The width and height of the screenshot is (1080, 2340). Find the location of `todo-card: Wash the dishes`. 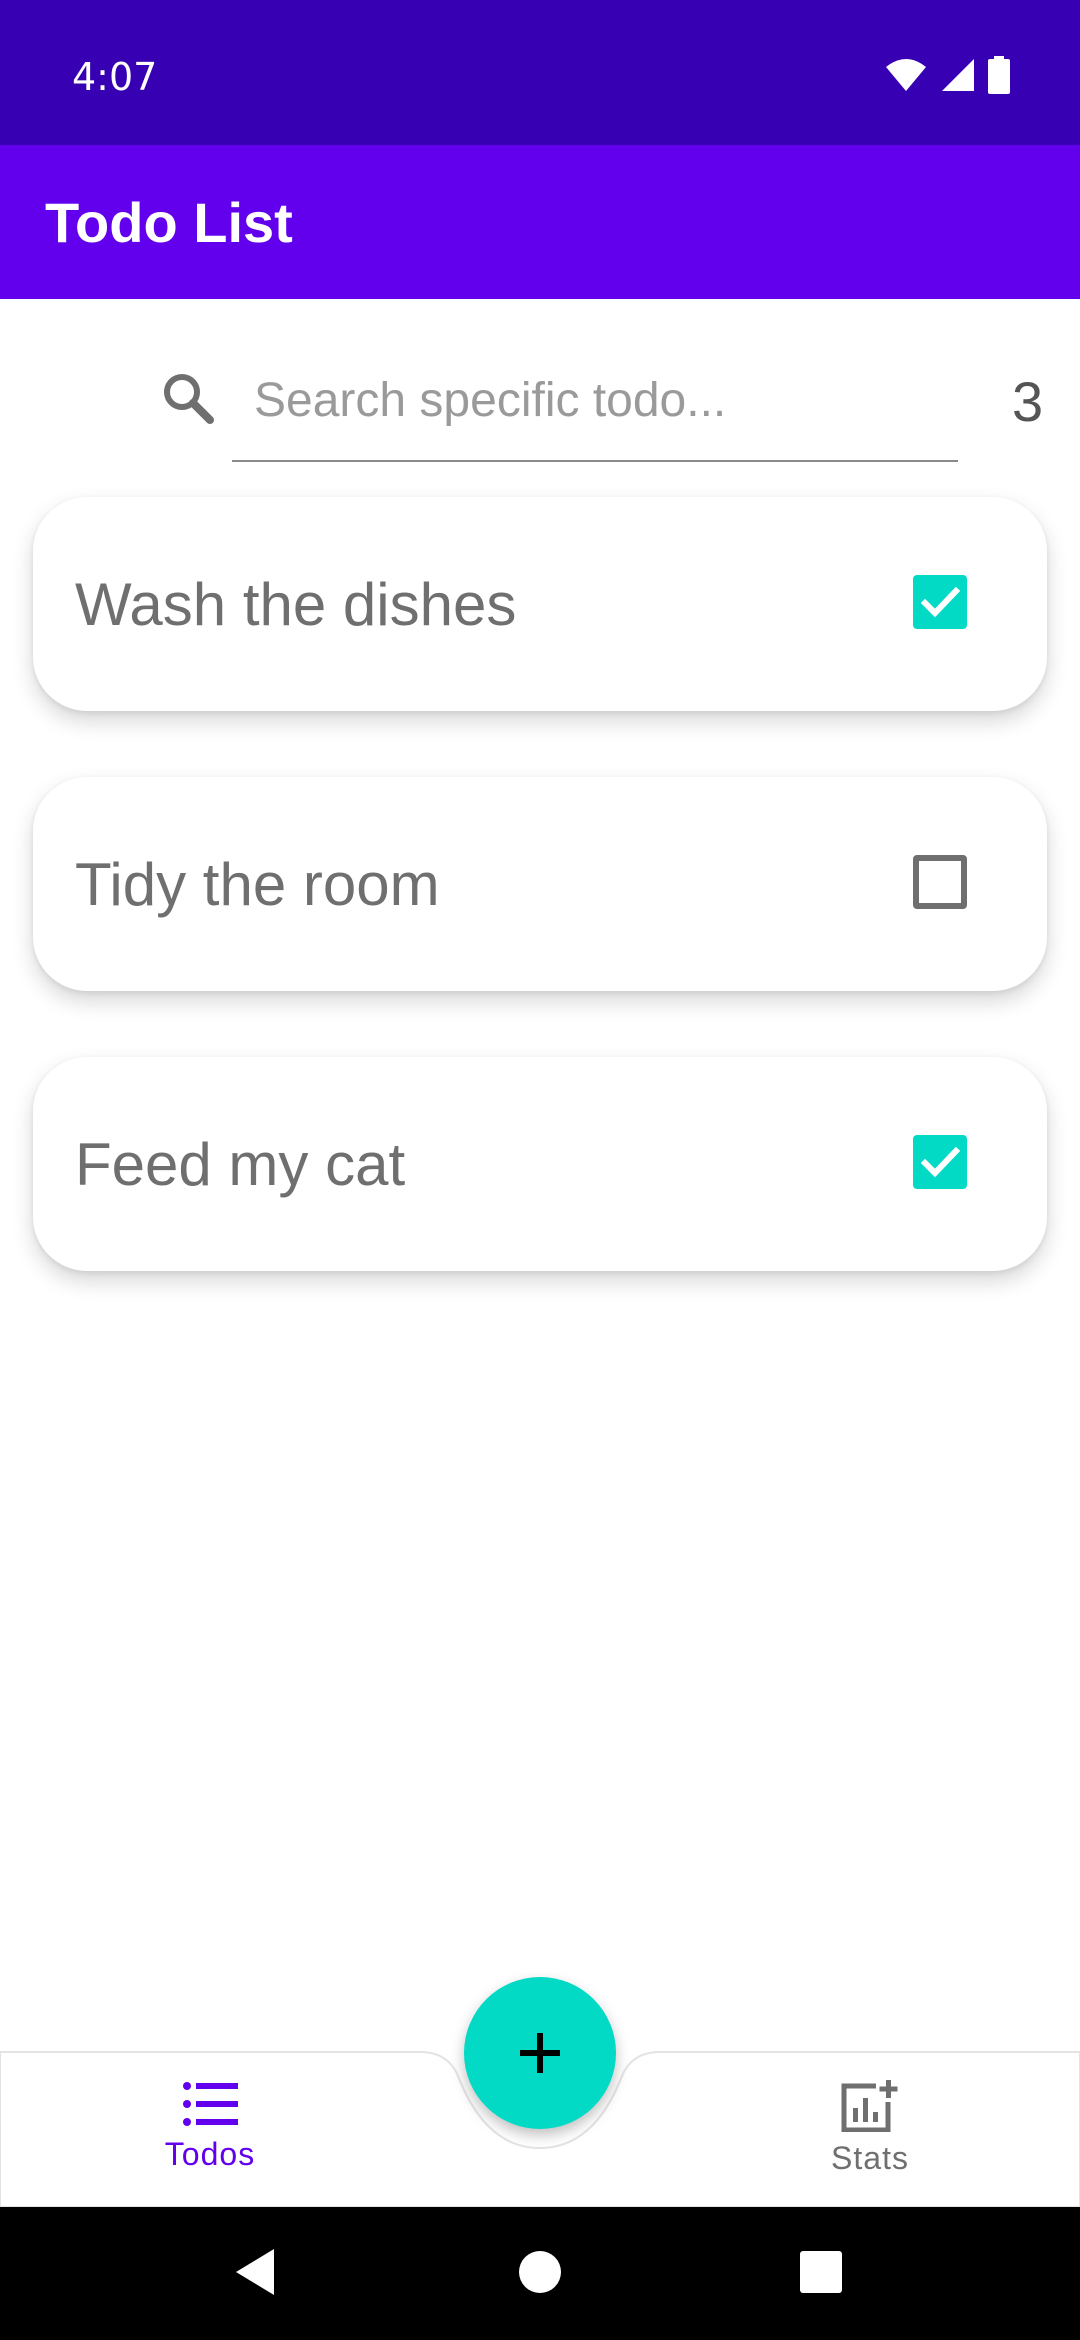

todo-card: Wash the dishes is located at coordinates (540, 604).